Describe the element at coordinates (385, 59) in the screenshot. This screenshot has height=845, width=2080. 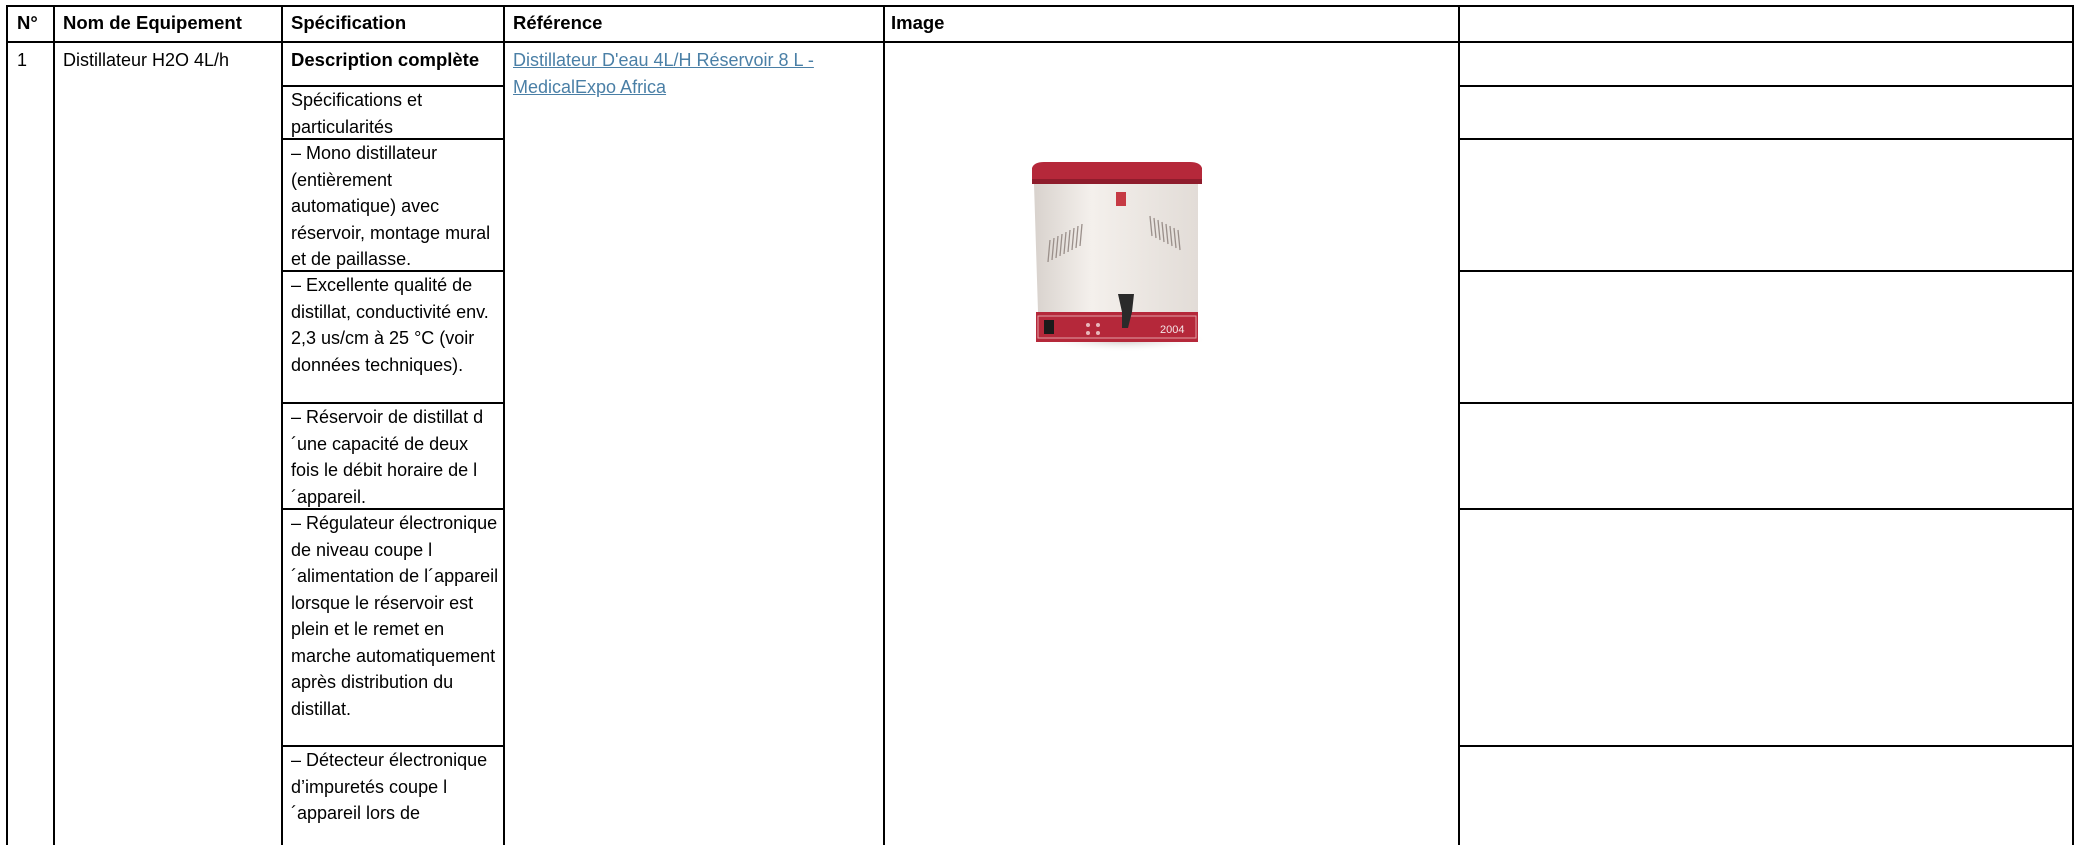
I see `spec-description-title: Description complète` at that location.